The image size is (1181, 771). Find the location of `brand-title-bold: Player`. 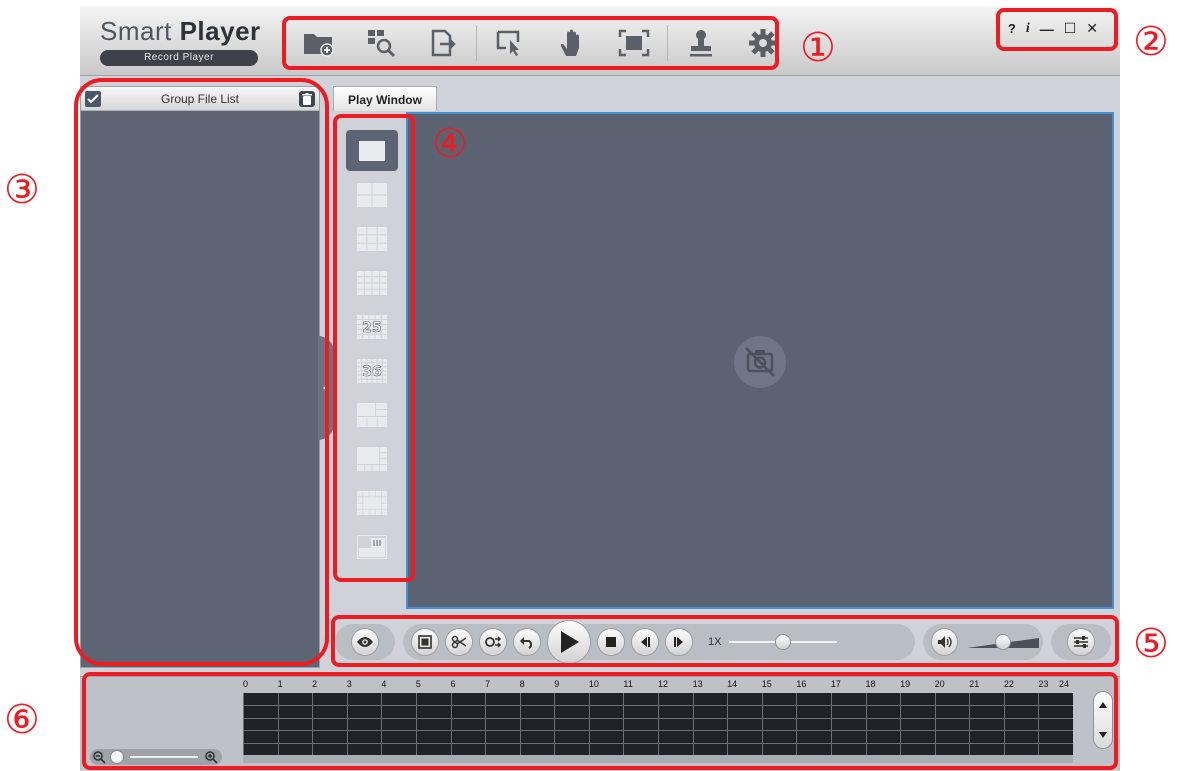

brand-title-bold: Player is located at coordinates (220, 31).